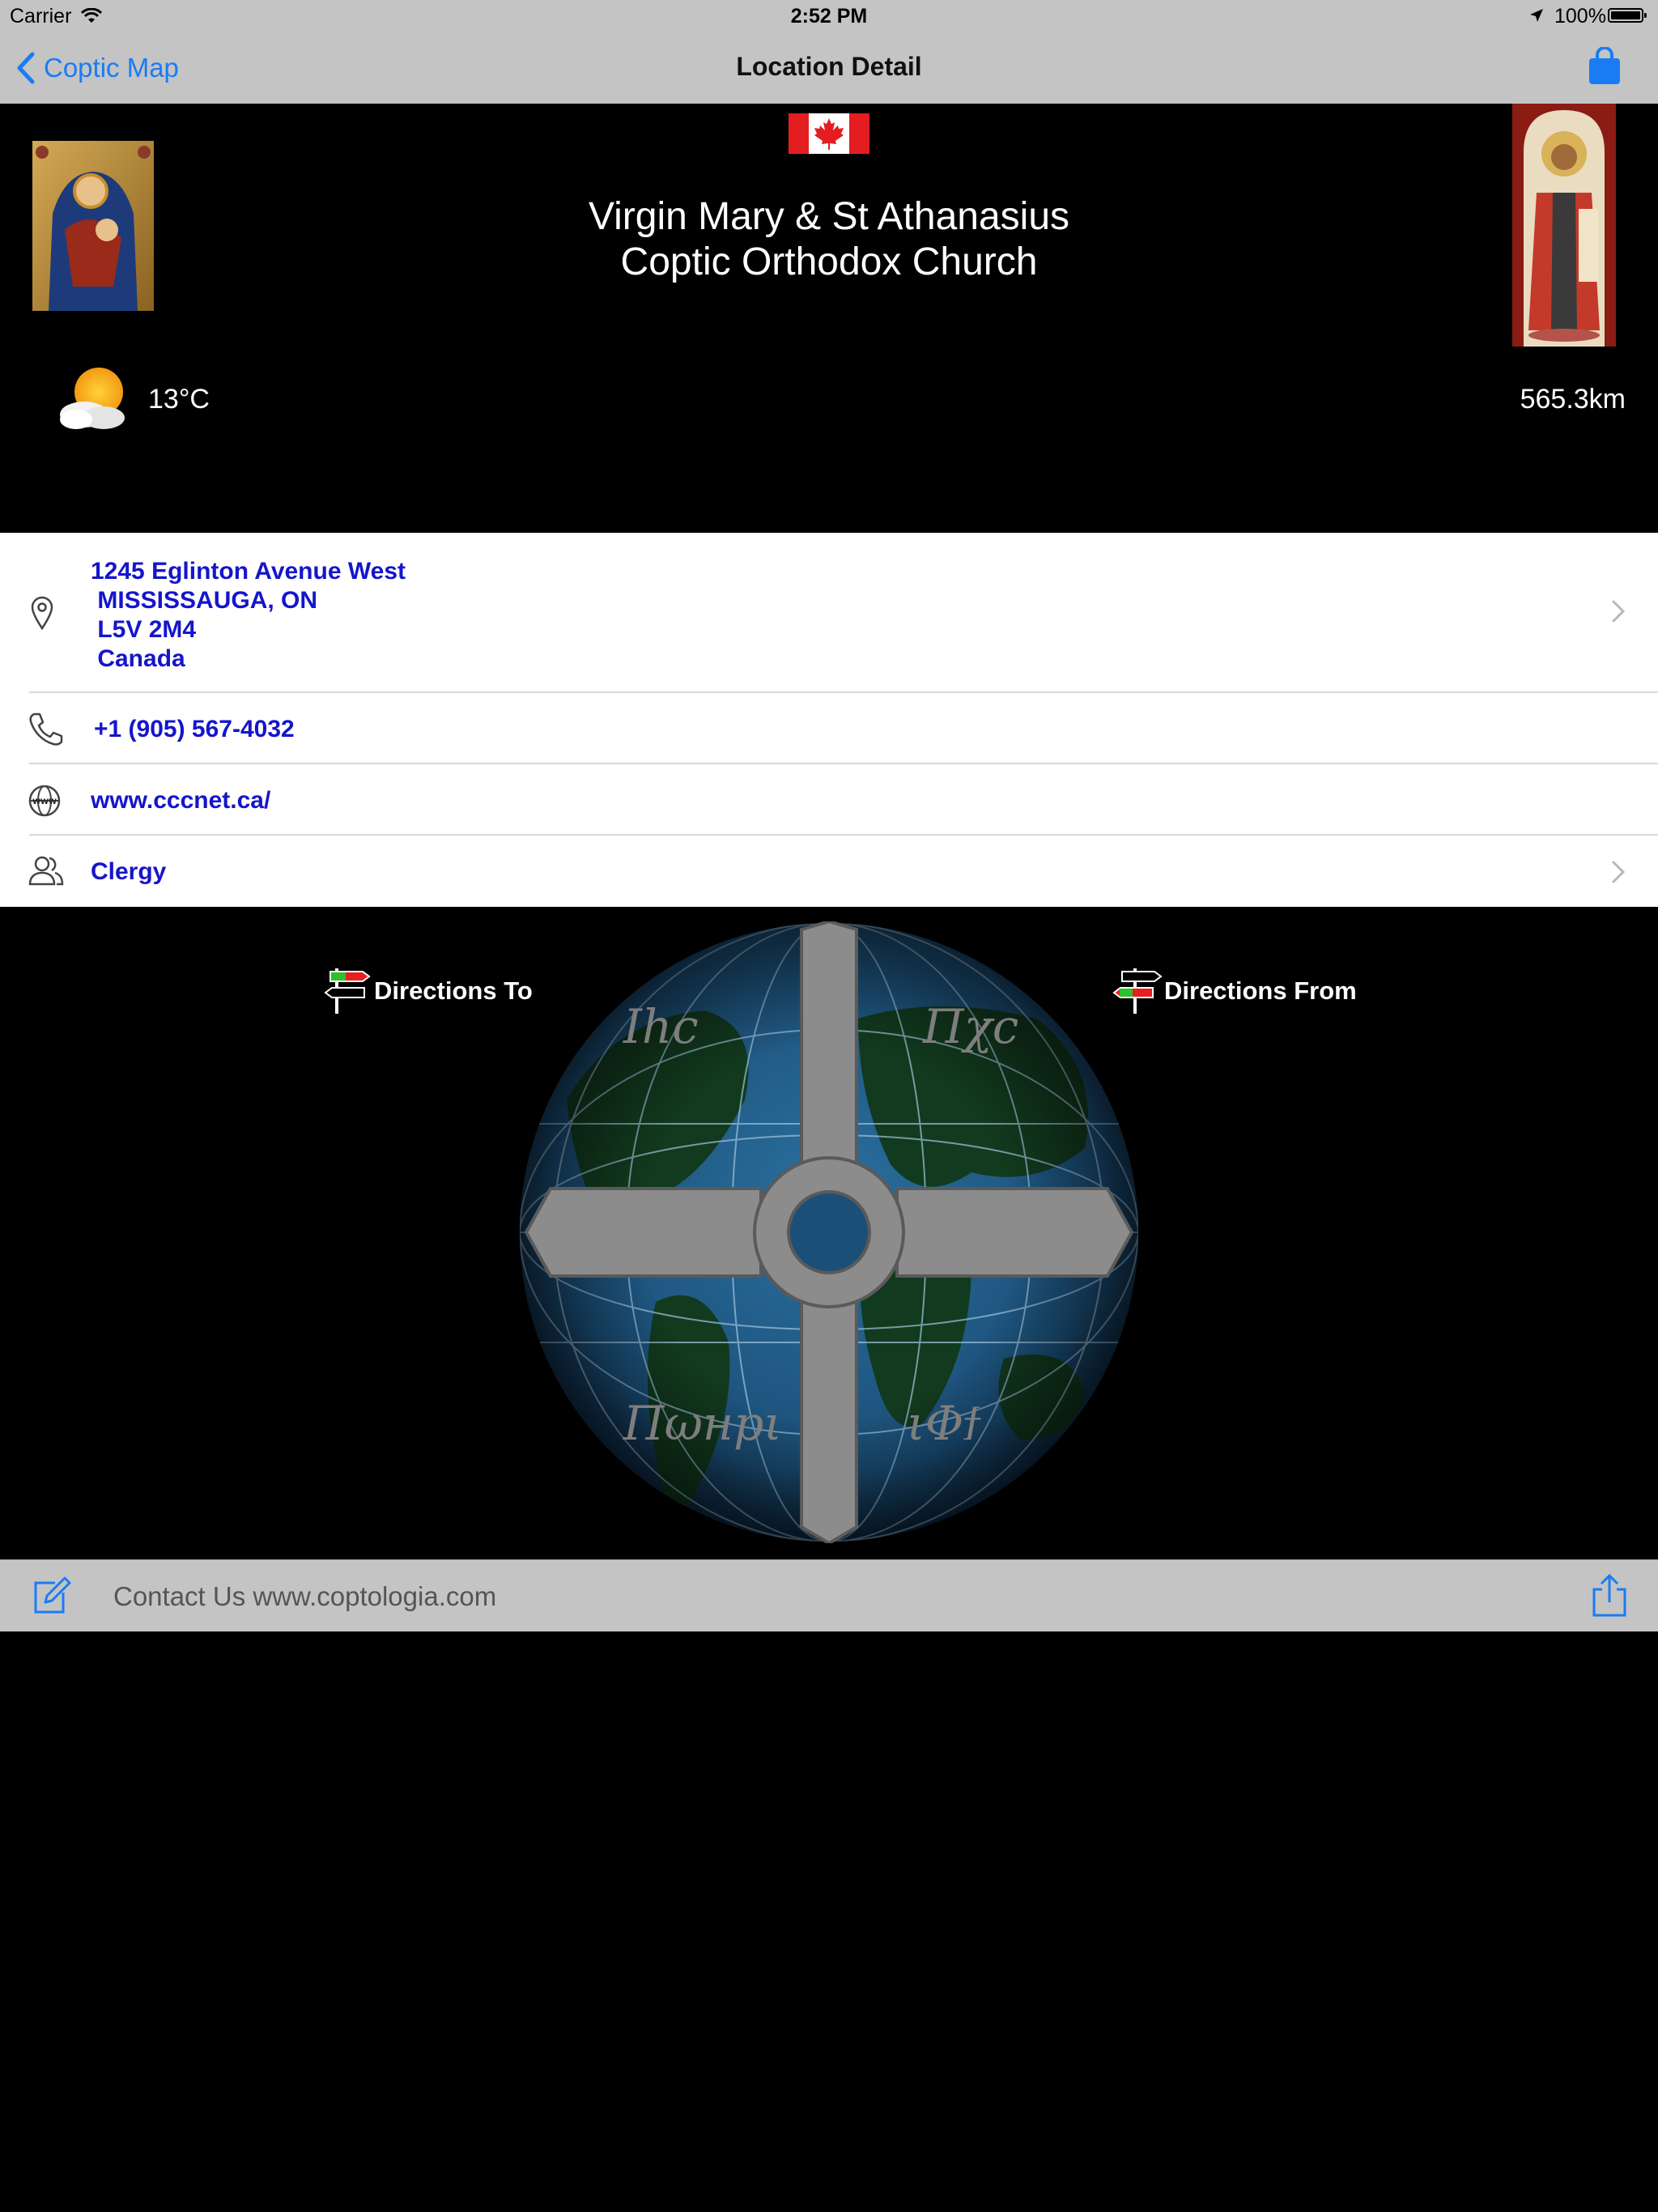 This screenshot has height=2212, width=1658. I want to click on status-bar: Carrier 2:52 PM 100%, so click(829, 16).